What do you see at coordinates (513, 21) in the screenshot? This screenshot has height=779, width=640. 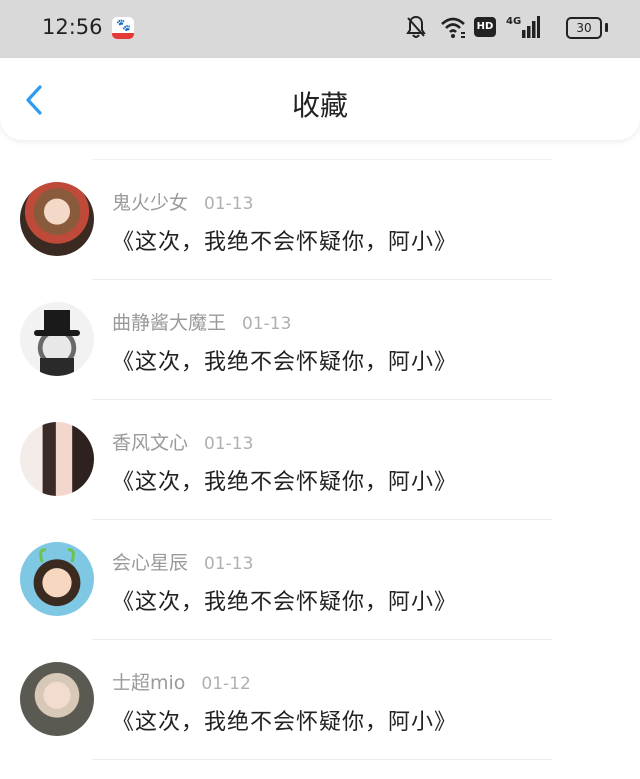 I see `network-type-label: 4G` at bounding box center [513, 21].